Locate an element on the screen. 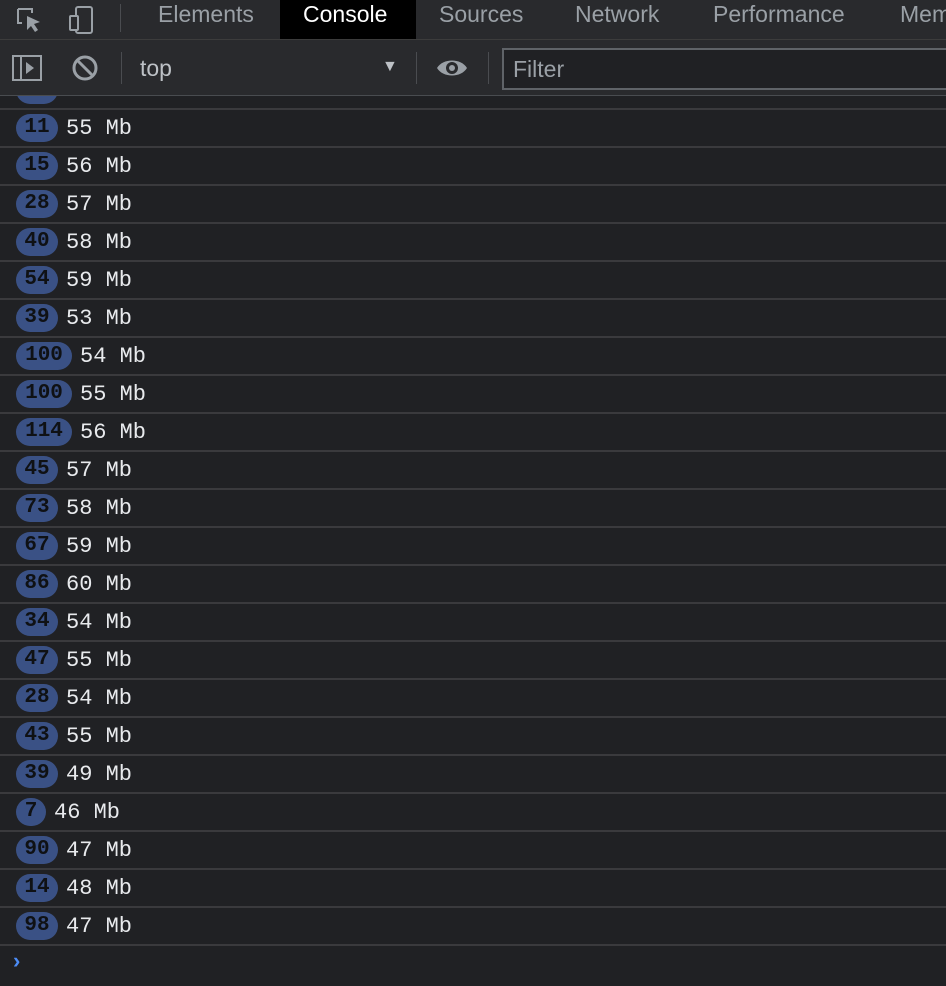 The height and width of the screenshot is (986, 946). tab-elements: Elements is located at coordinates (206, 19).